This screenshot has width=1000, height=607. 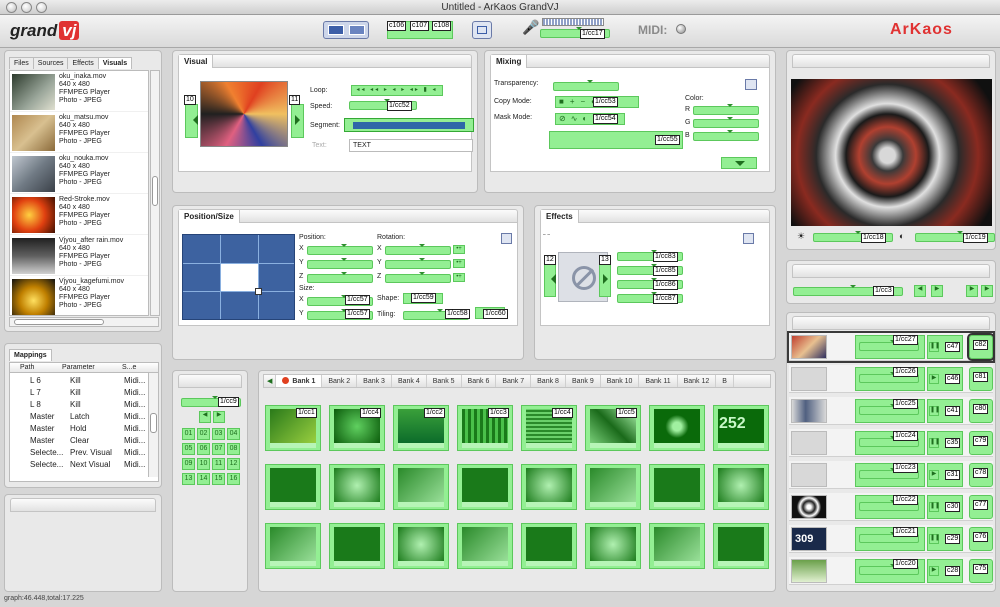 What do you see at coordinates (658, 381) in the screenshot?
I see `tab-bank: Bank 11` at bounding box center [658, 381].